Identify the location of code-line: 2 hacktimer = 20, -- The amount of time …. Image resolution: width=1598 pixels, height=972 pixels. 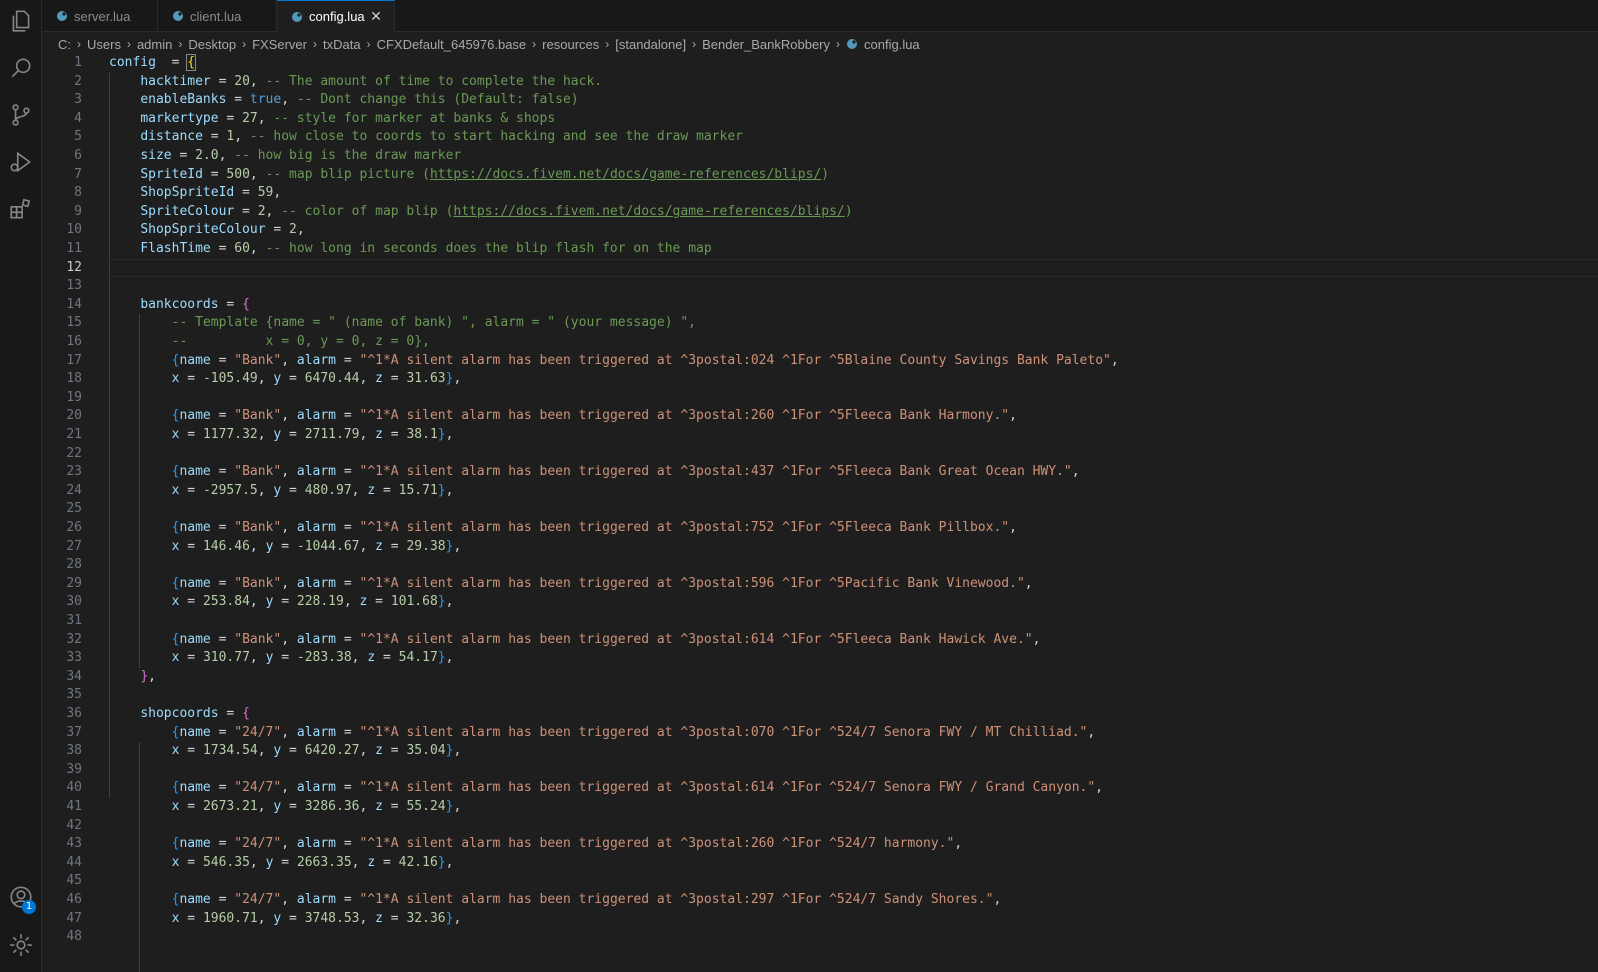
(820, 82).